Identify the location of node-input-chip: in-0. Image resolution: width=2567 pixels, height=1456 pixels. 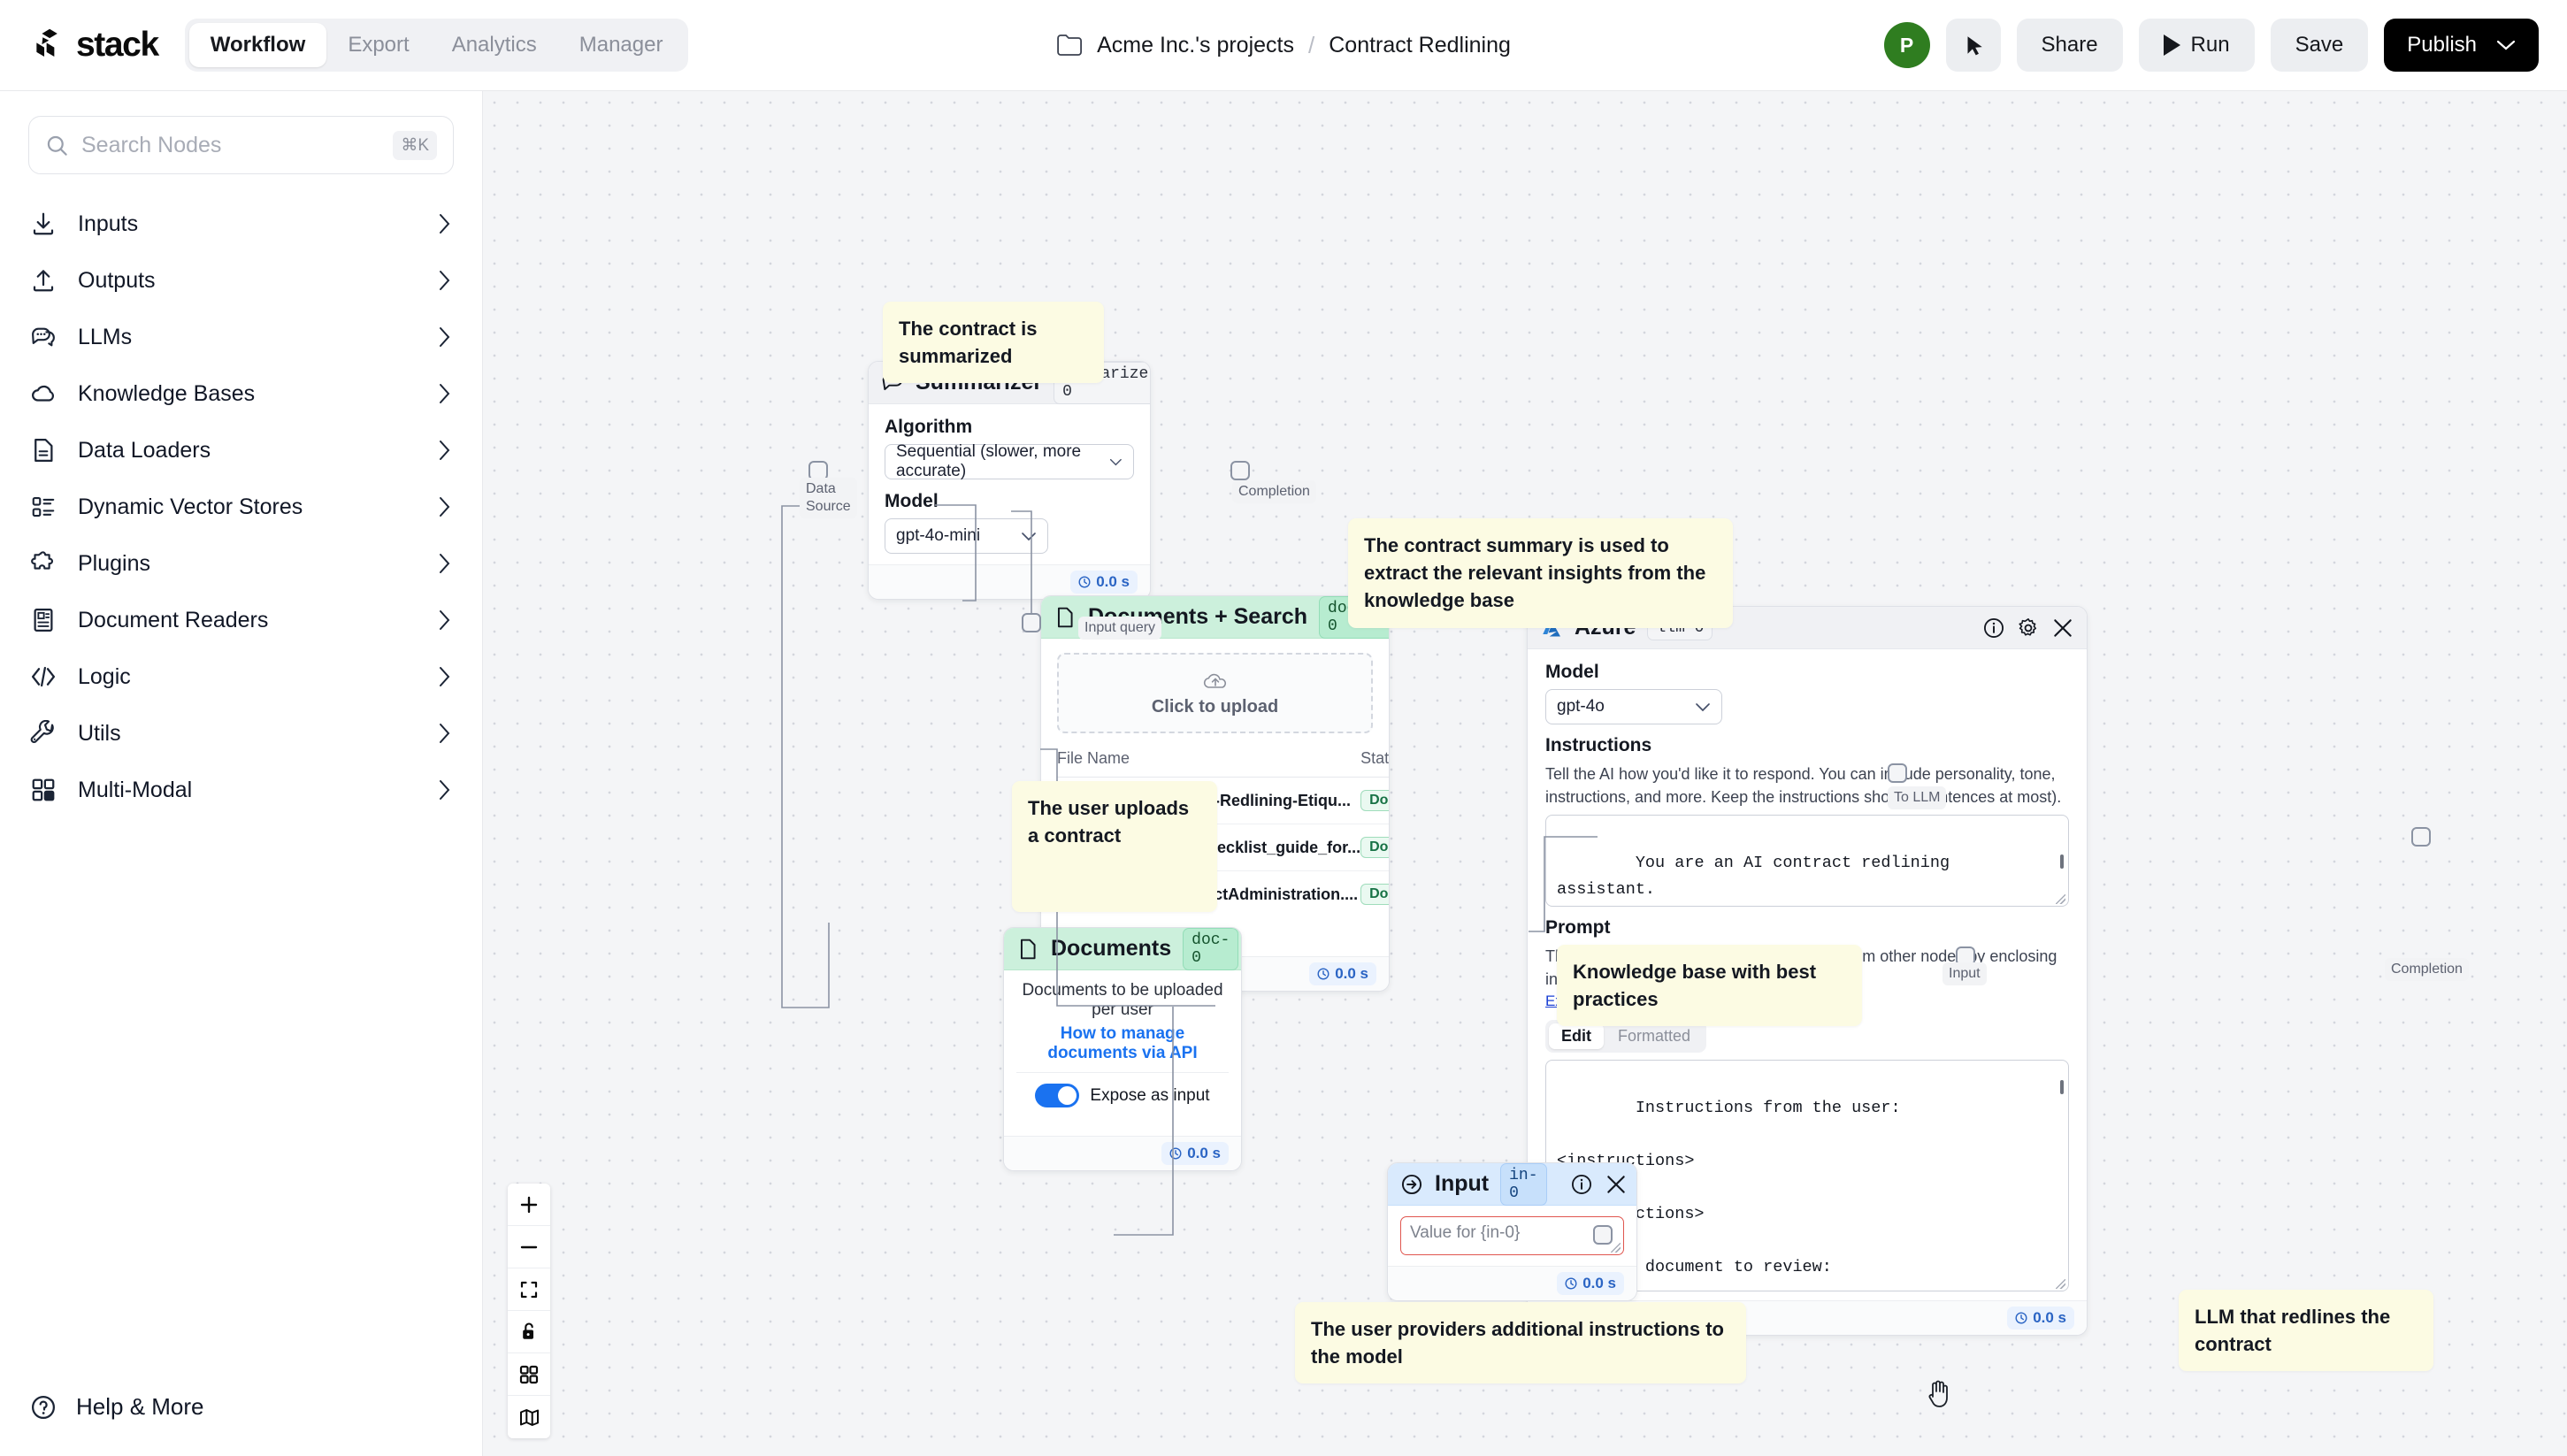
(1523, 1184).